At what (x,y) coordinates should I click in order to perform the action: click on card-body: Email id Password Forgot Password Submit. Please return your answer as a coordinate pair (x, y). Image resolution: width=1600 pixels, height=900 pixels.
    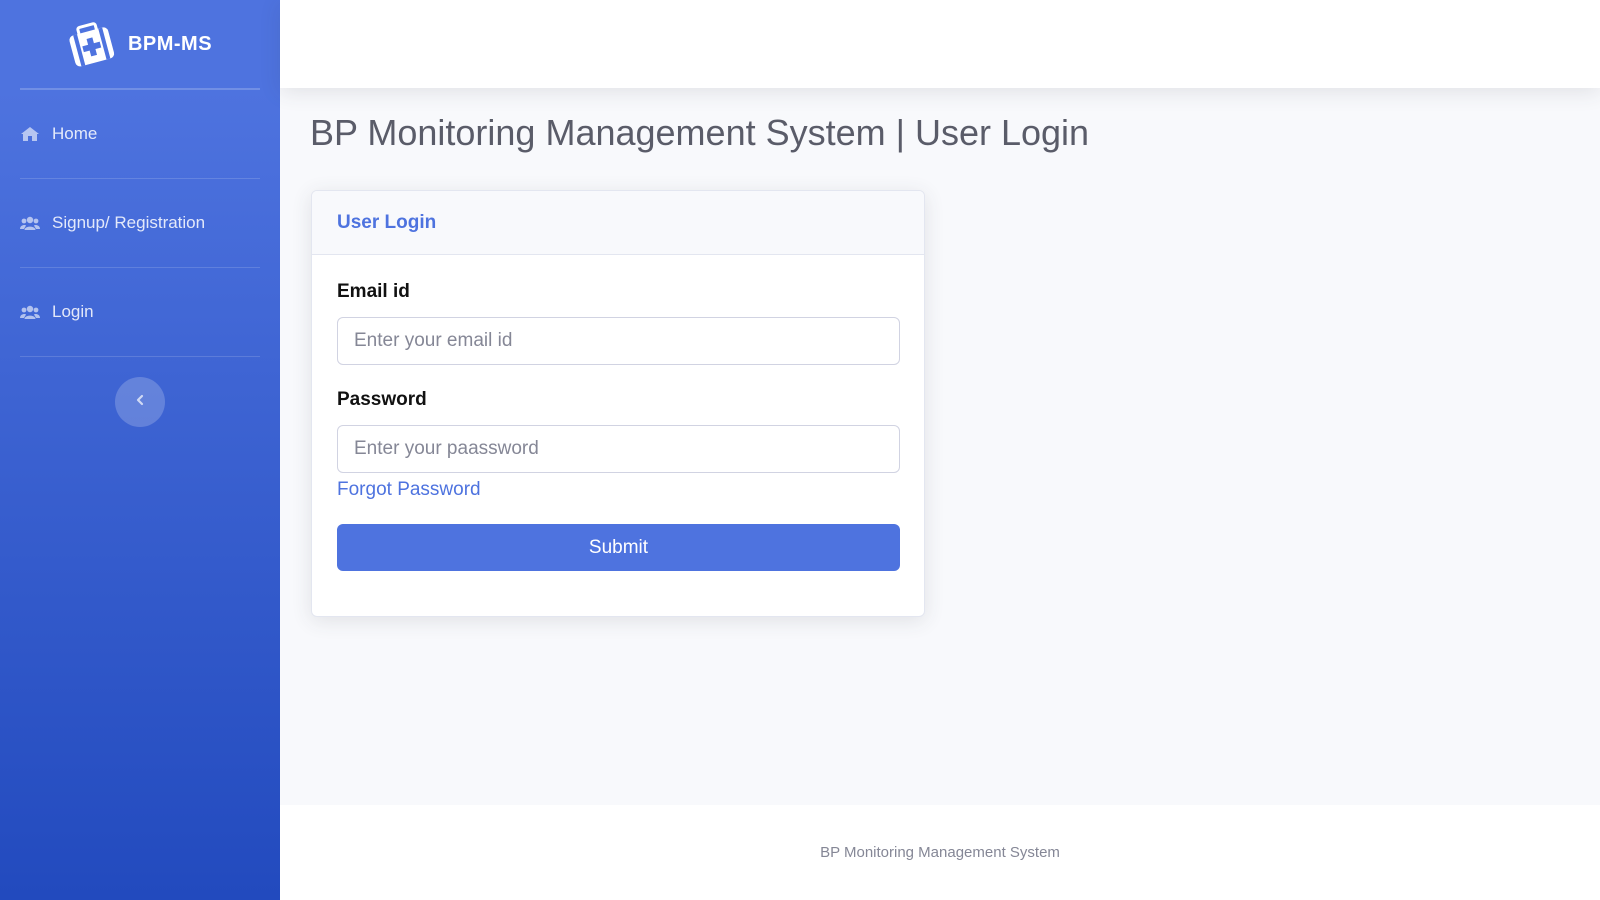
    Looking at the image, I should click on (618, 413).